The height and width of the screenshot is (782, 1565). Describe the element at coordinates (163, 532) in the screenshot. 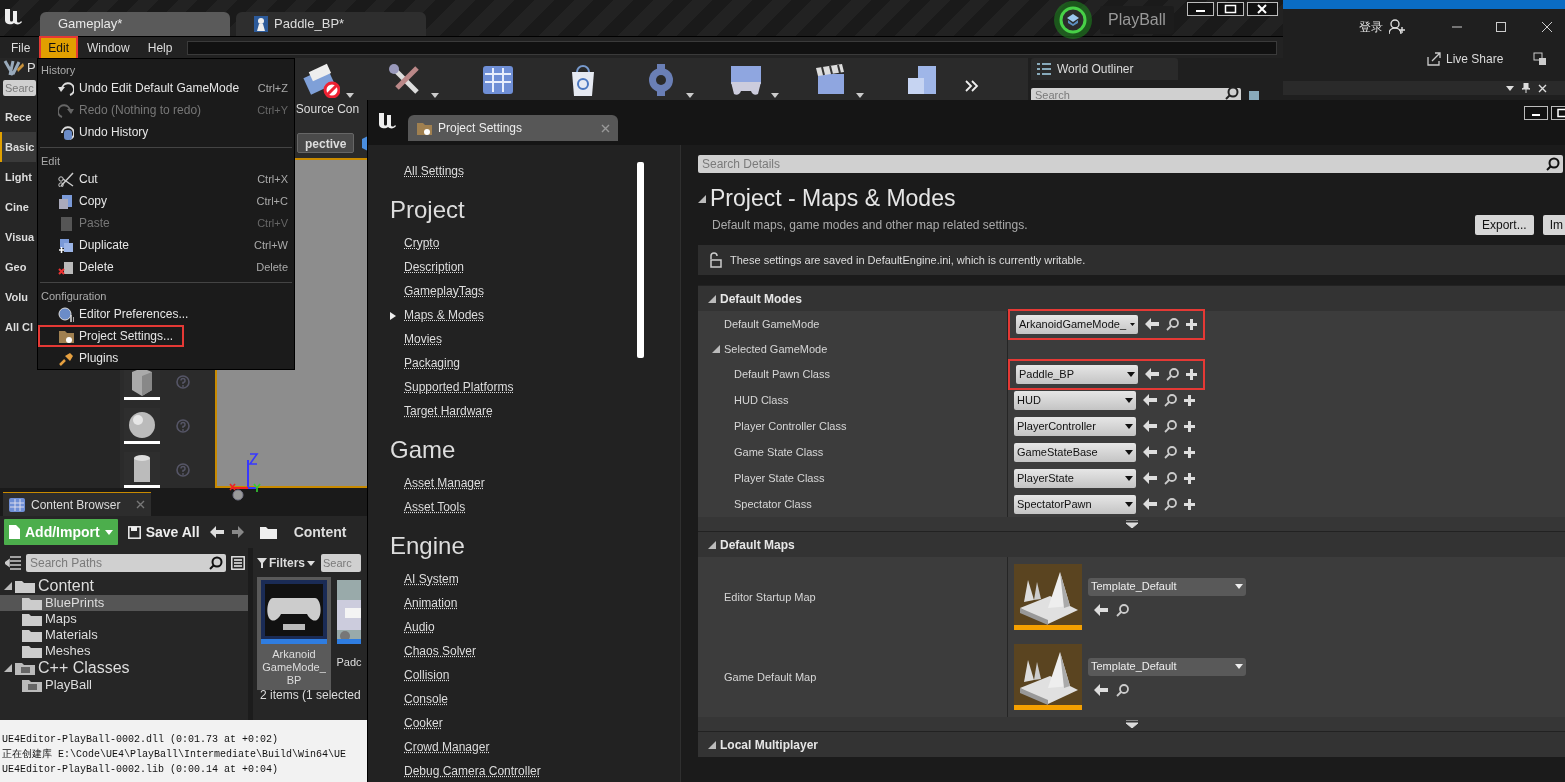

I see `save-all-button: Save All` at that location.